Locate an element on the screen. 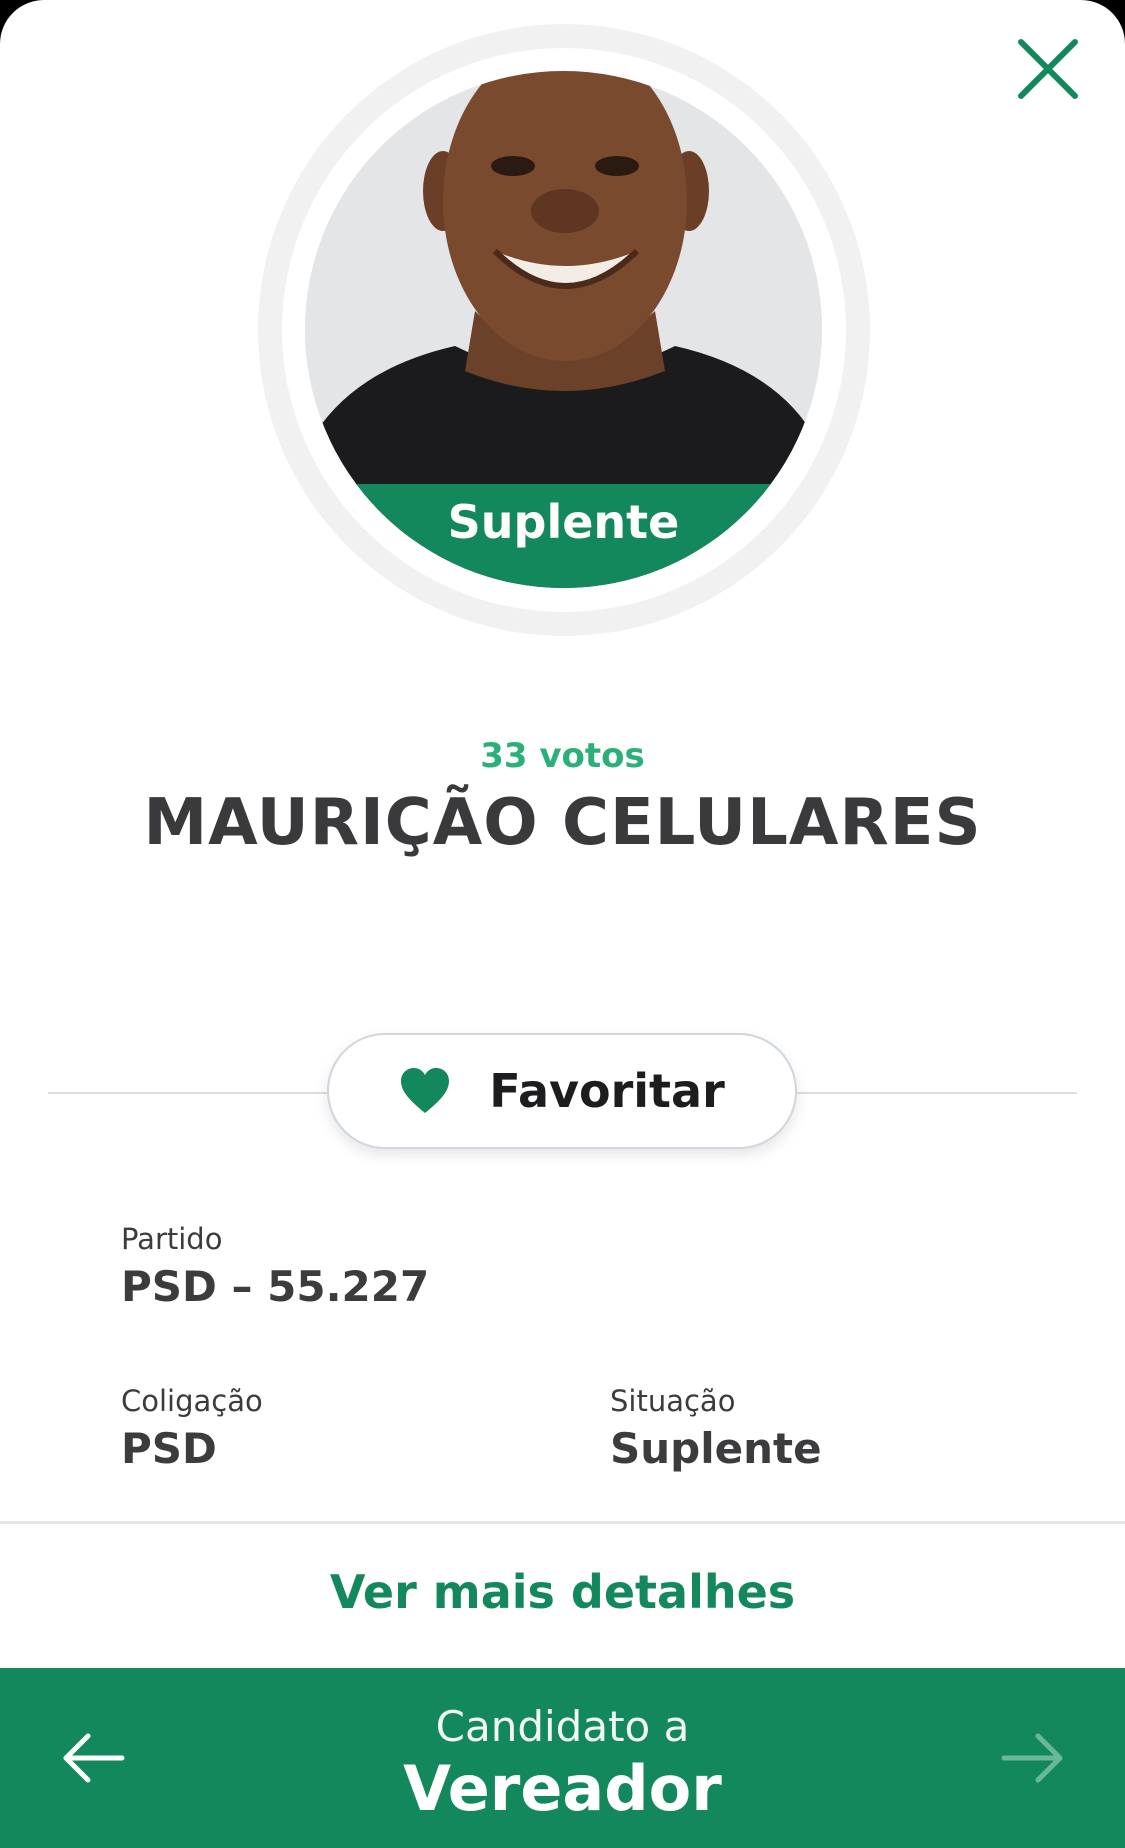  favorite-button: Favoritar is located at coordinates (562, 1091).